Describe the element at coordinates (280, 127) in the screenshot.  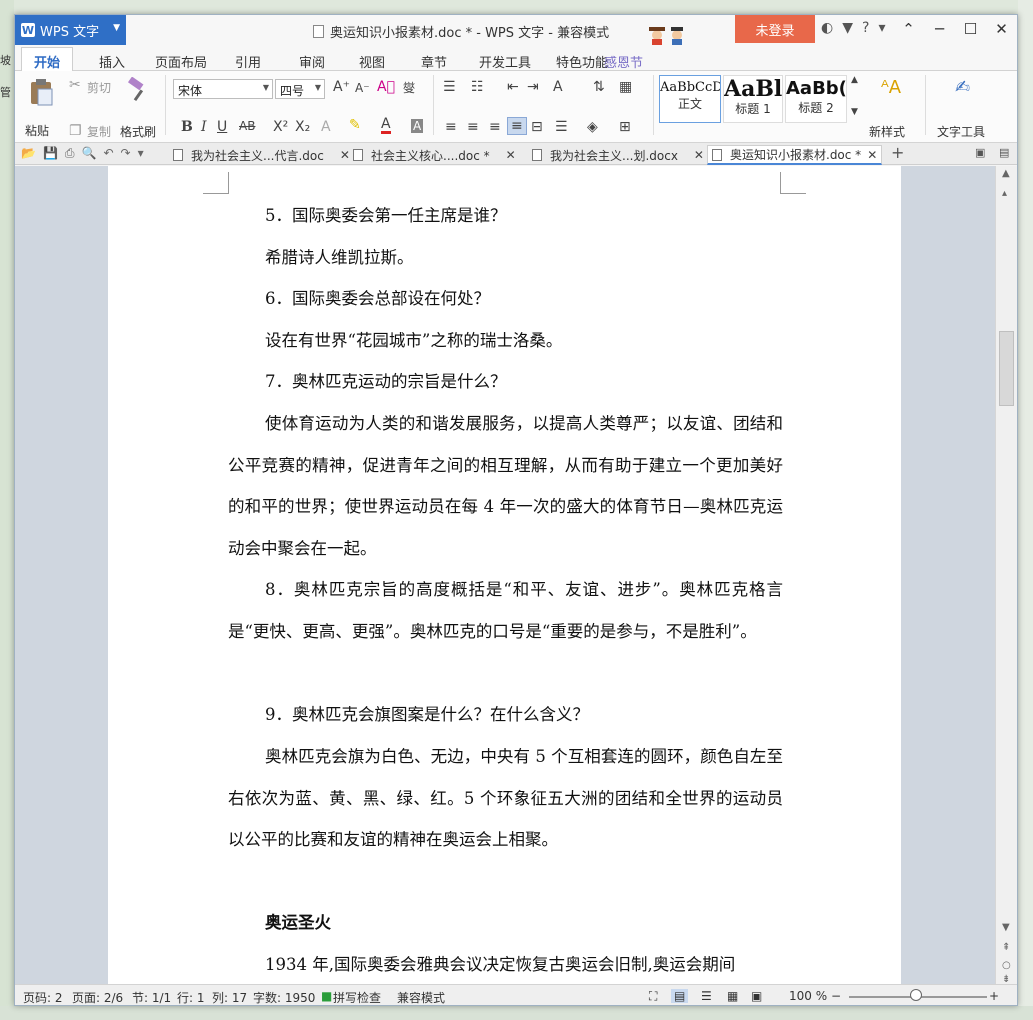
I see `superscript-icon: X²` at that location.